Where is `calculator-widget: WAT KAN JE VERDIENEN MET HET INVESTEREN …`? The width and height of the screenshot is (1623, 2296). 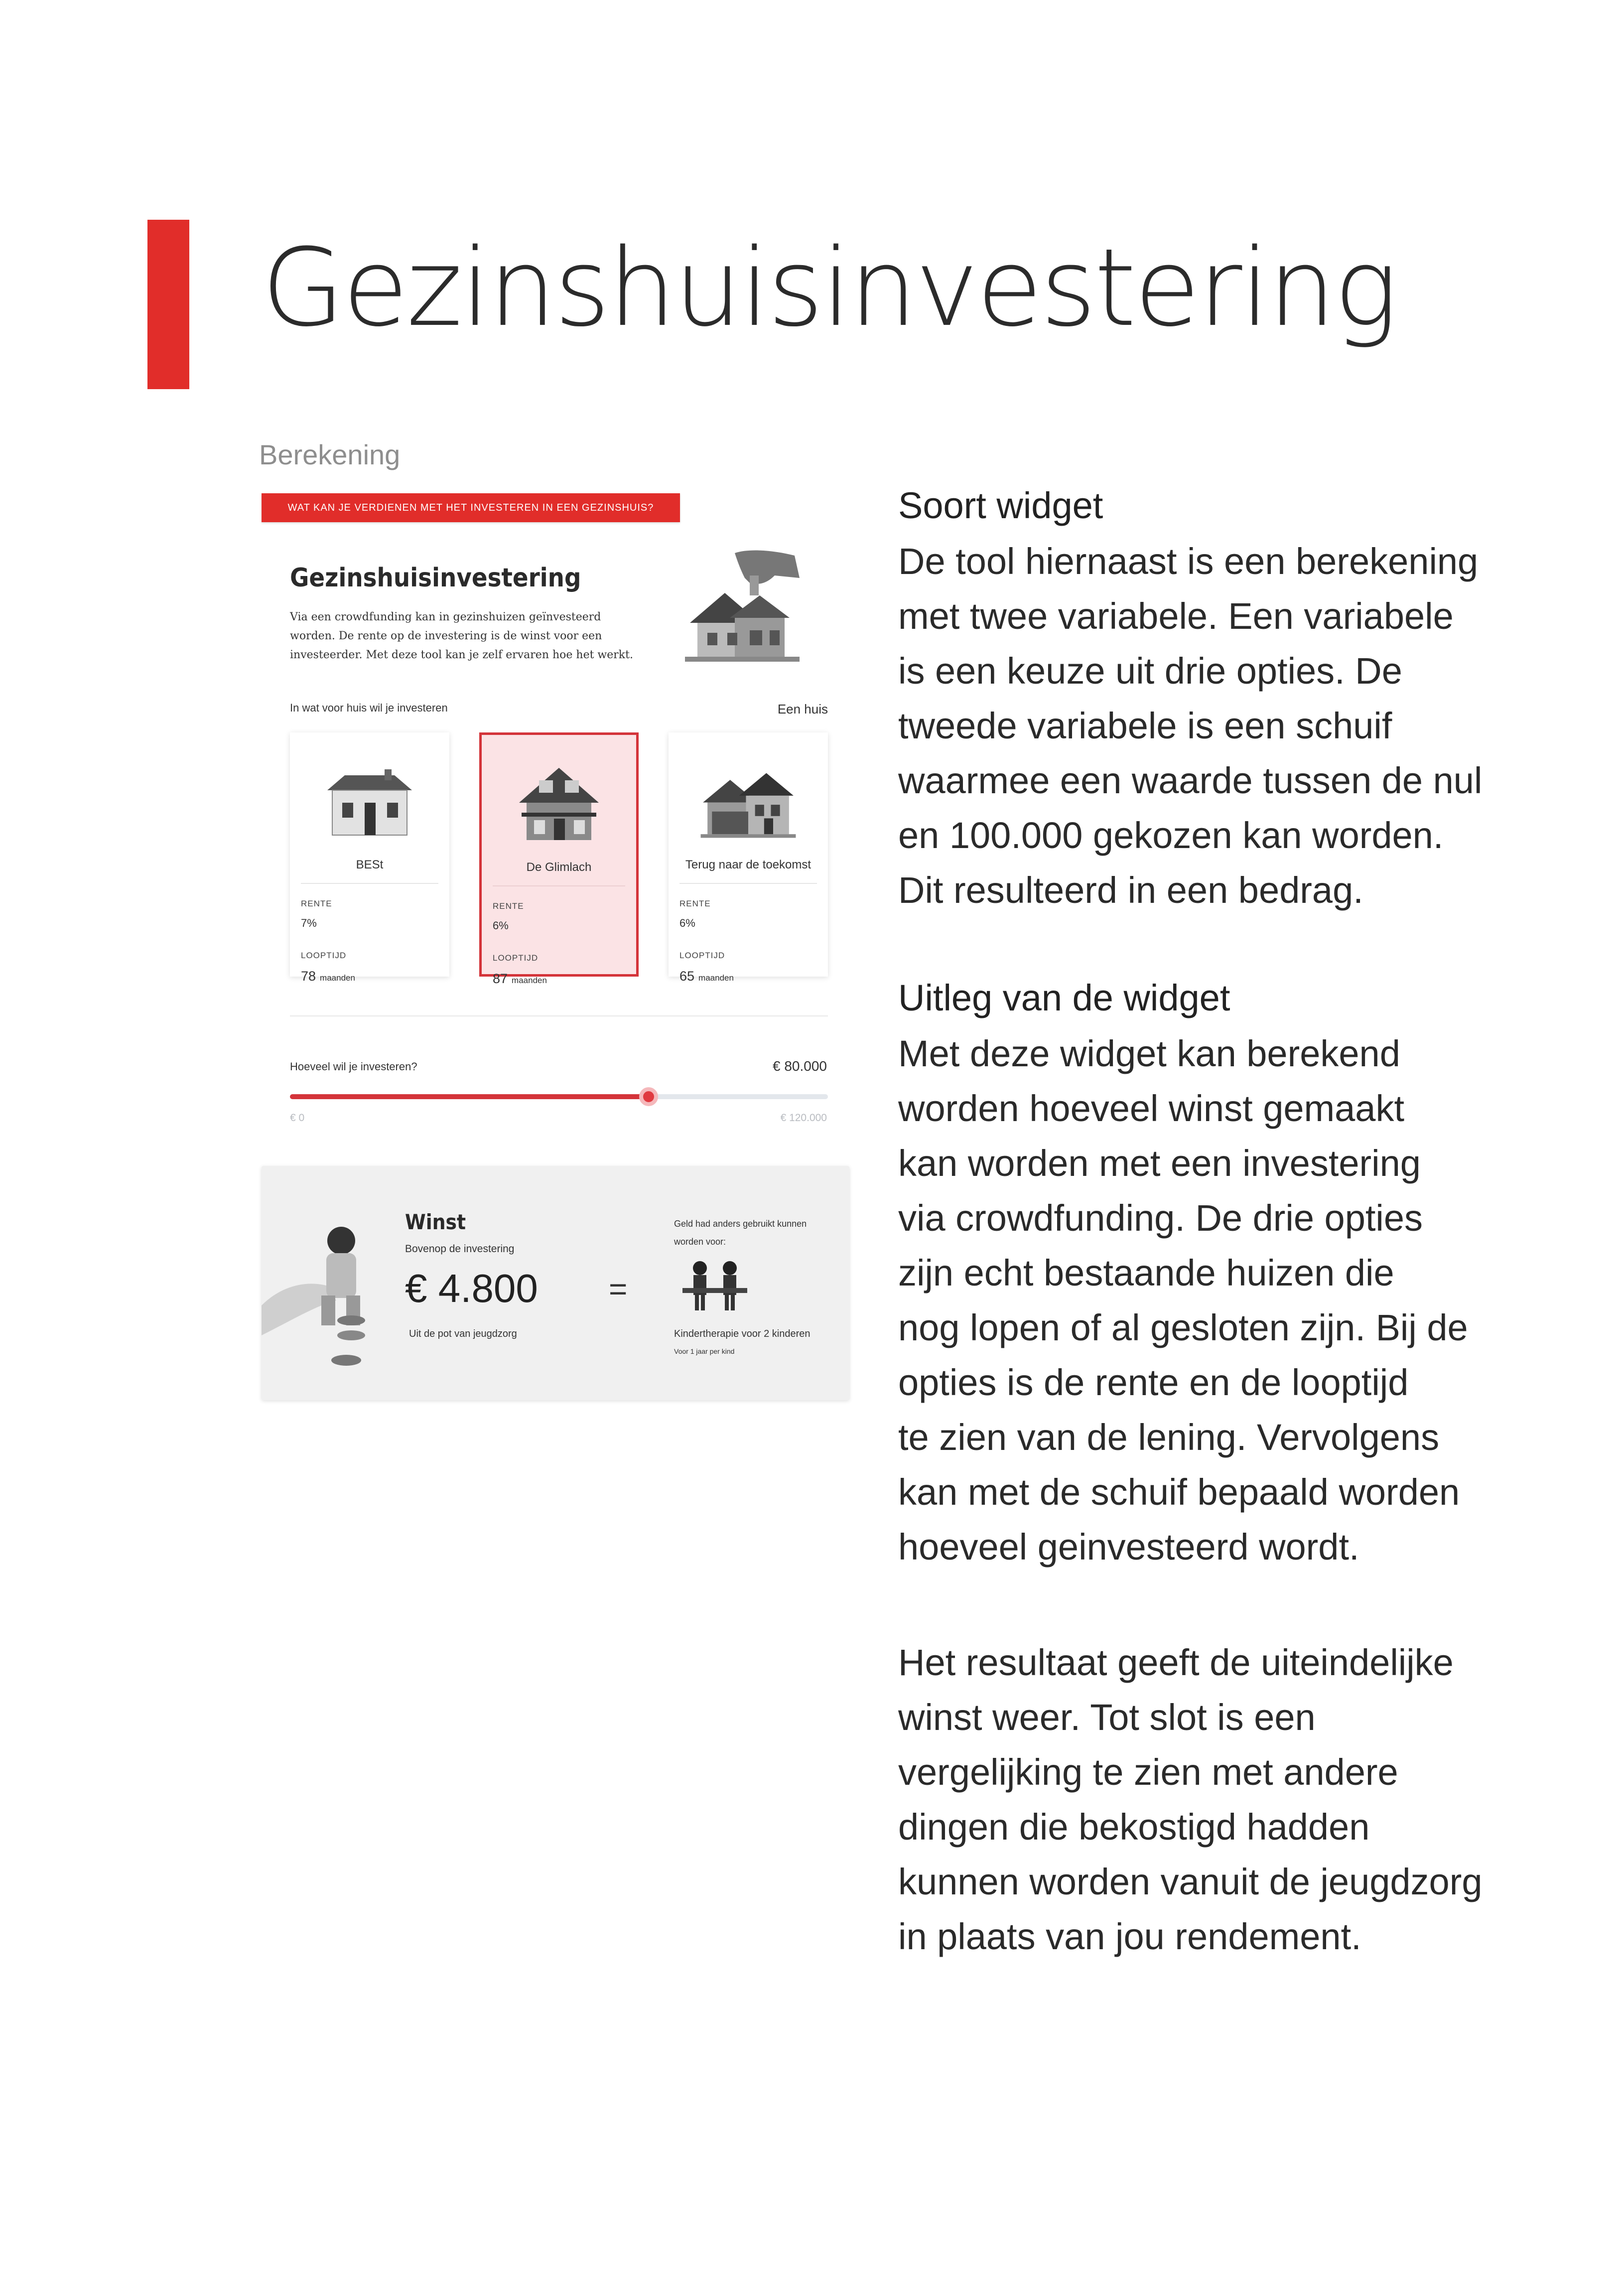 calculator-widget: WAT KAN JE VERDIENEN MET HET INVESTEREN … is located at coordinates (558, 754).